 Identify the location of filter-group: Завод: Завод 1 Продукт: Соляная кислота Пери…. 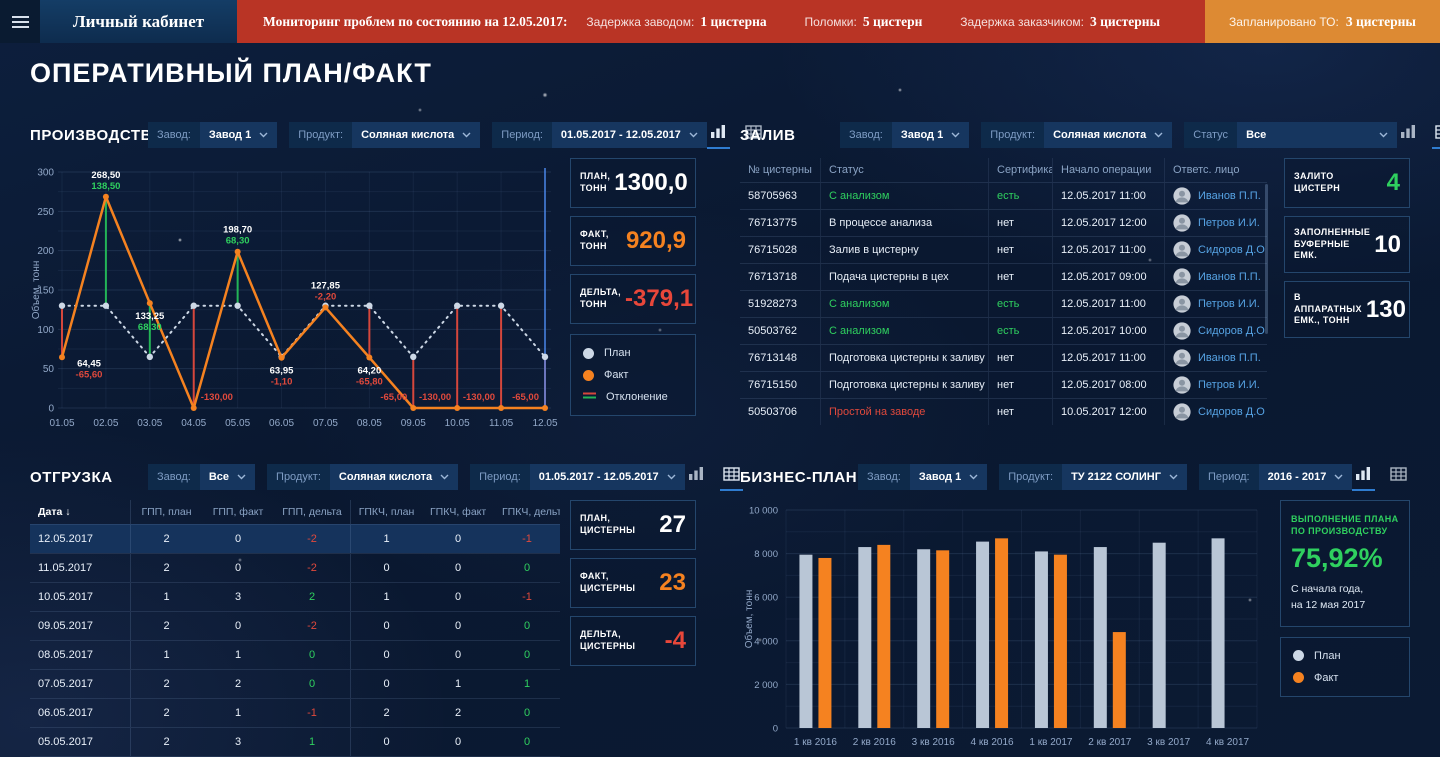
(427, 135).